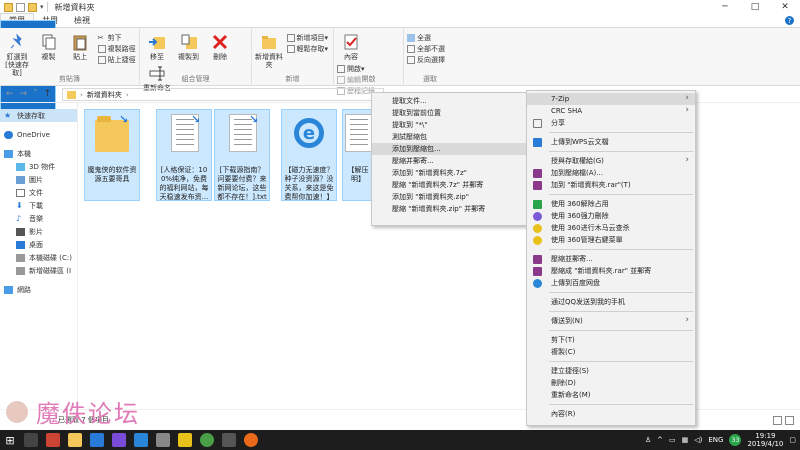 This screenshot has height=450, width=800. What do you see at coordinates (104, 95) in the screenshot?
I see `path-segment: 新增資料夾` at bounding box center [104, 95].